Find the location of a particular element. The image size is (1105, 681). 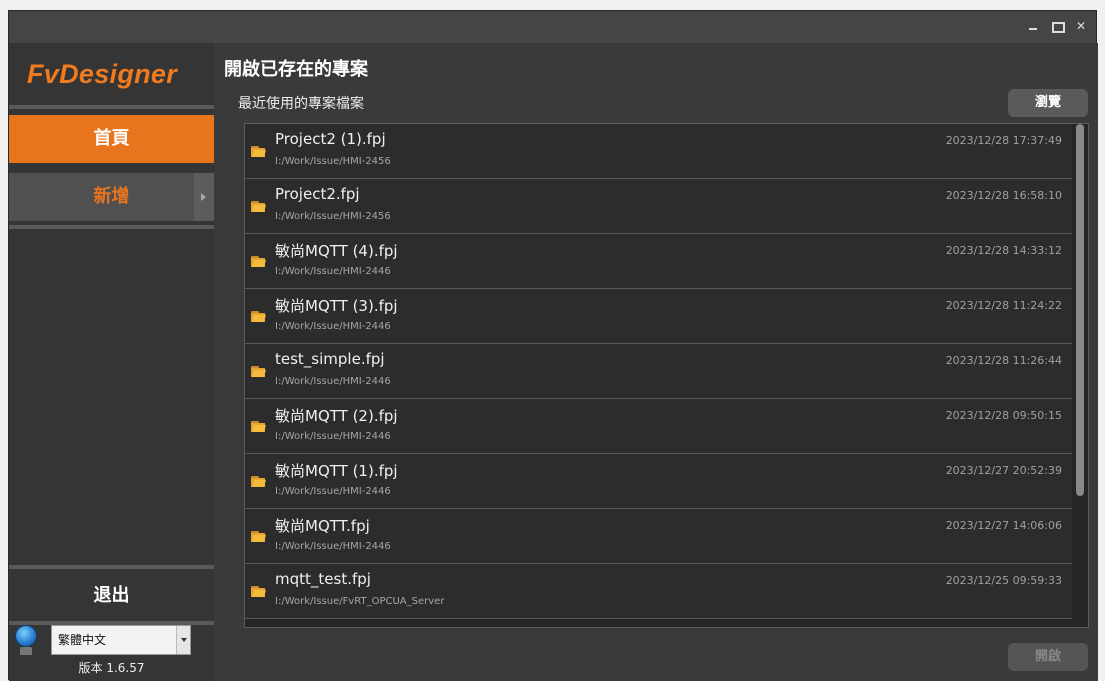

nav-new-label: 新增 is located at coordinates (111, 196).